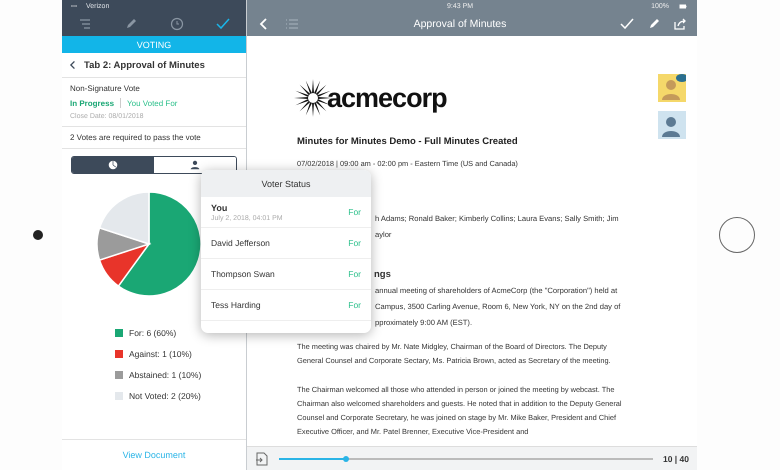 The width and height of the screenshot is (780, 470). I want to click on voter-name: Tess Harding, so click(236, 305).